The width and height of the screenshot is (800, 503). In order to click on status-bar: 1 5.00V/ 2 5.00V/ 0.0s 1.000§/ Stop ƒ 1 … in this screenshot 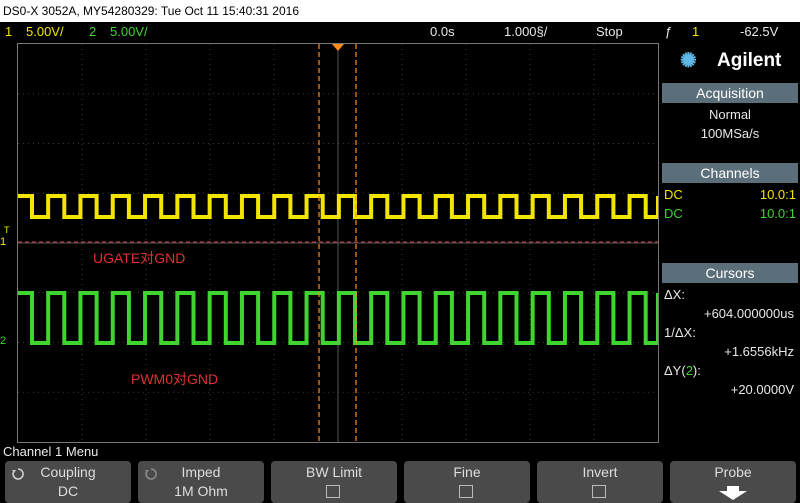, I will do `click(400, 31)`.